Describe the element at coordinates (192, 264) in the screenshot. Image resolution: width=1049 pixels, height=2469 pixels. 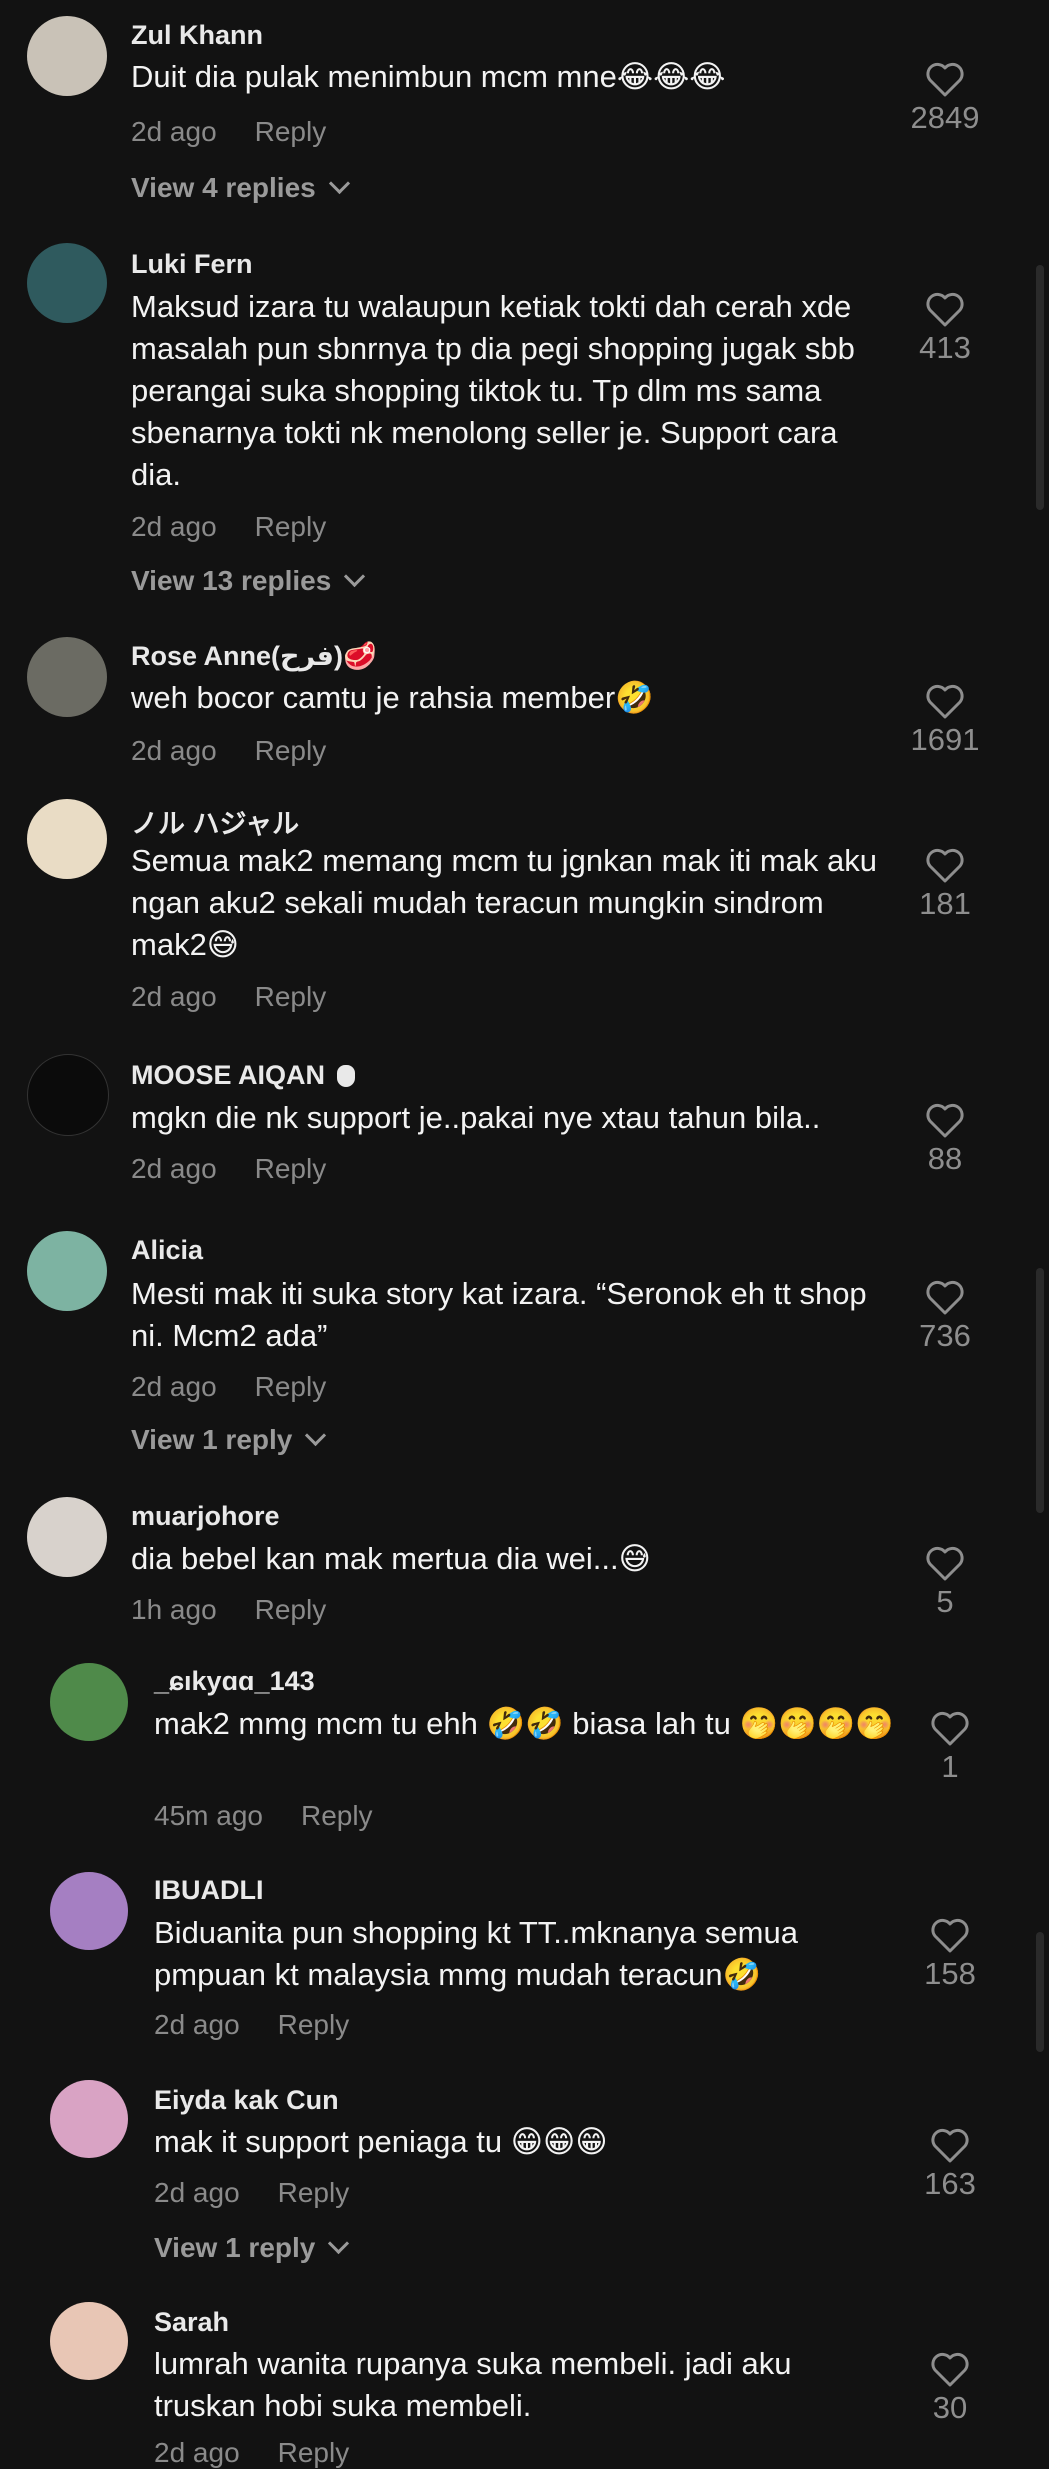
I see `comment-username: Luki Fern` at that location.